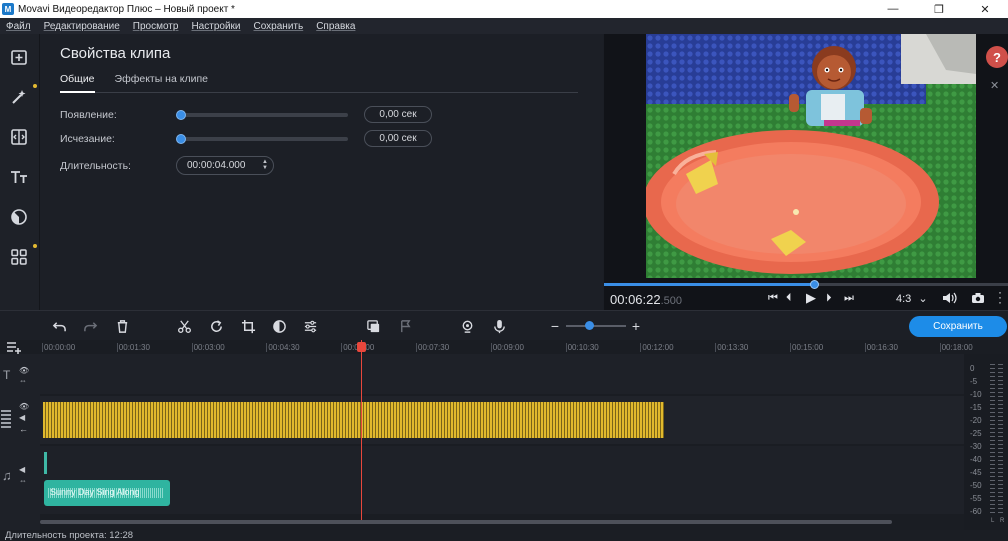 Image resolution: width=1008 pixels, height=541 pixels. What do you see at coordinates (636, 326) in the screenshot?
I see `zoom-in-button: +` at bounding box center [636, 326].